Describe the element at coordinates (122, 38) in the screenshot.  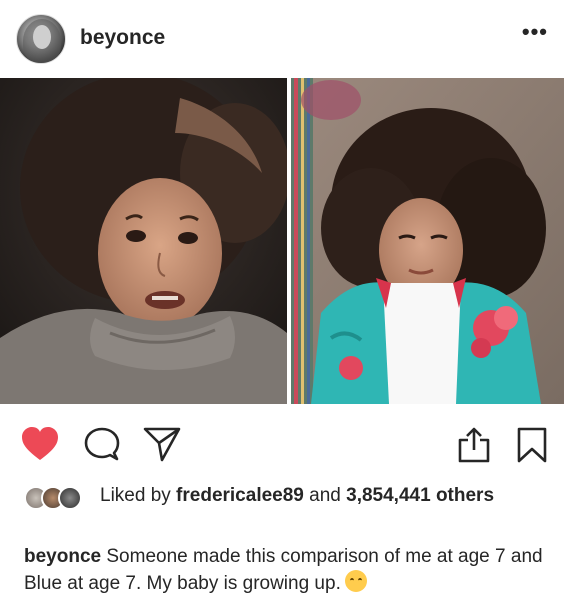
I see `post-username: beyonce` at that location.